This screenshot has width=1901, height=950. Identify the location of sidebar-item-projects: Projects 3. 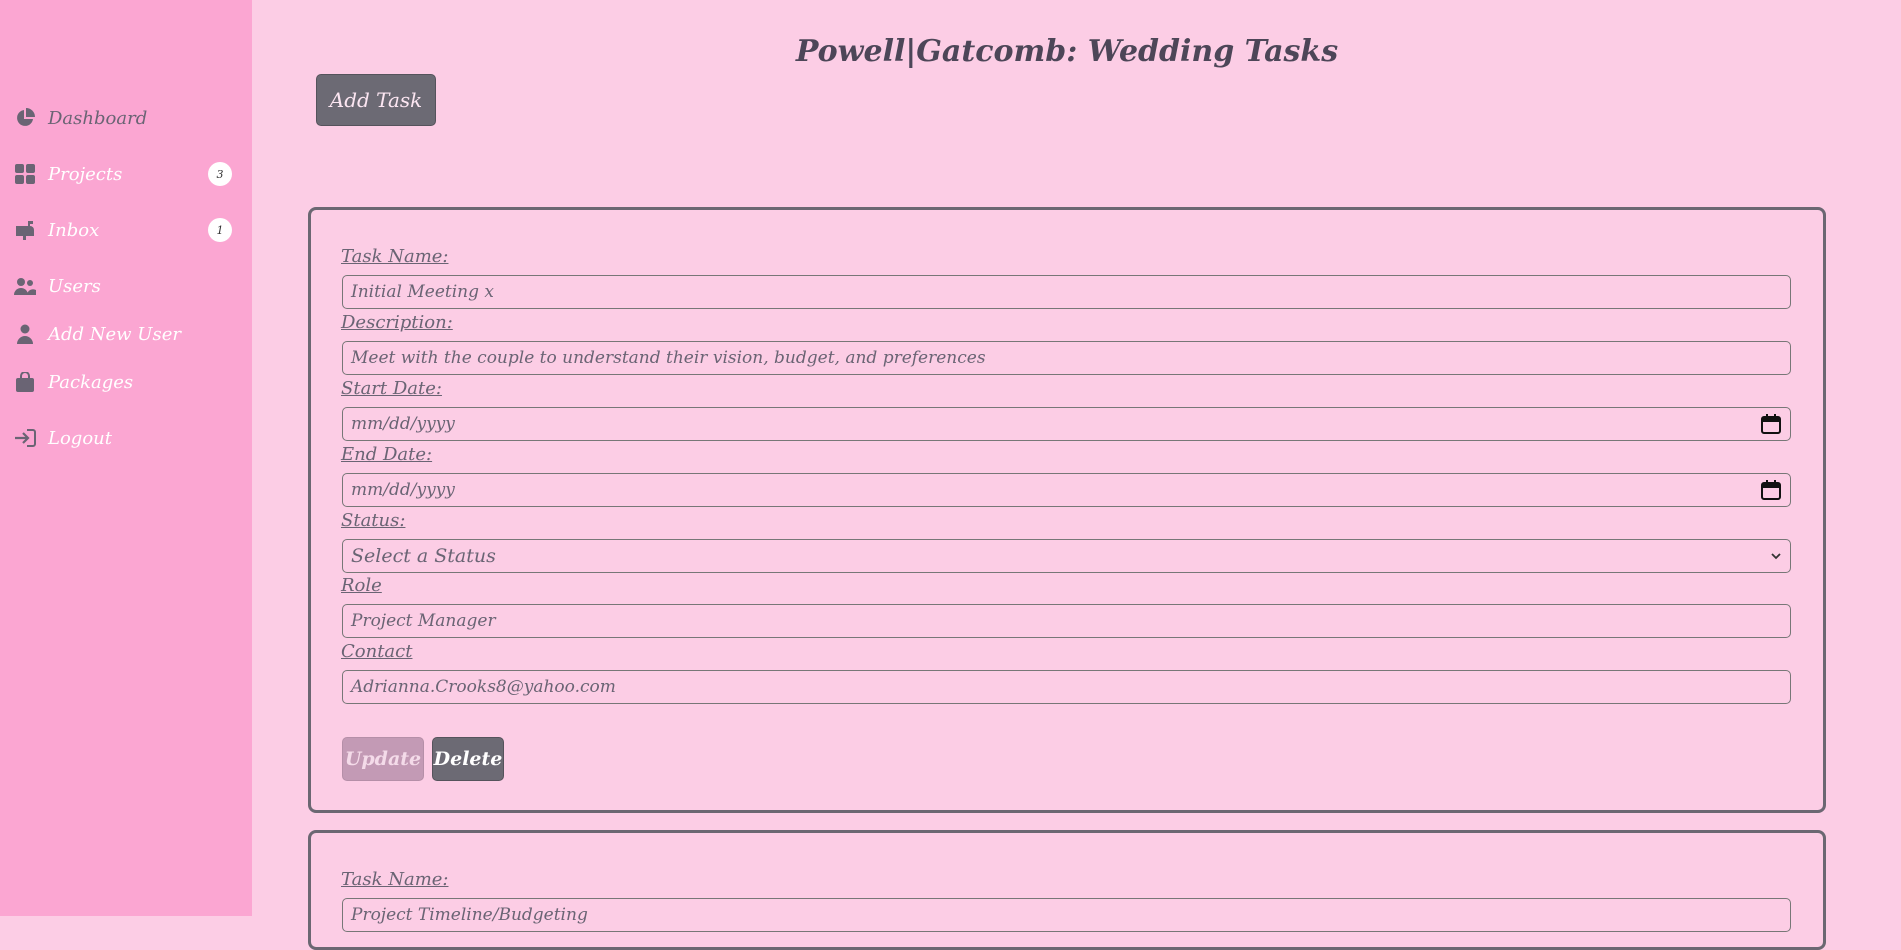
(123, 174).